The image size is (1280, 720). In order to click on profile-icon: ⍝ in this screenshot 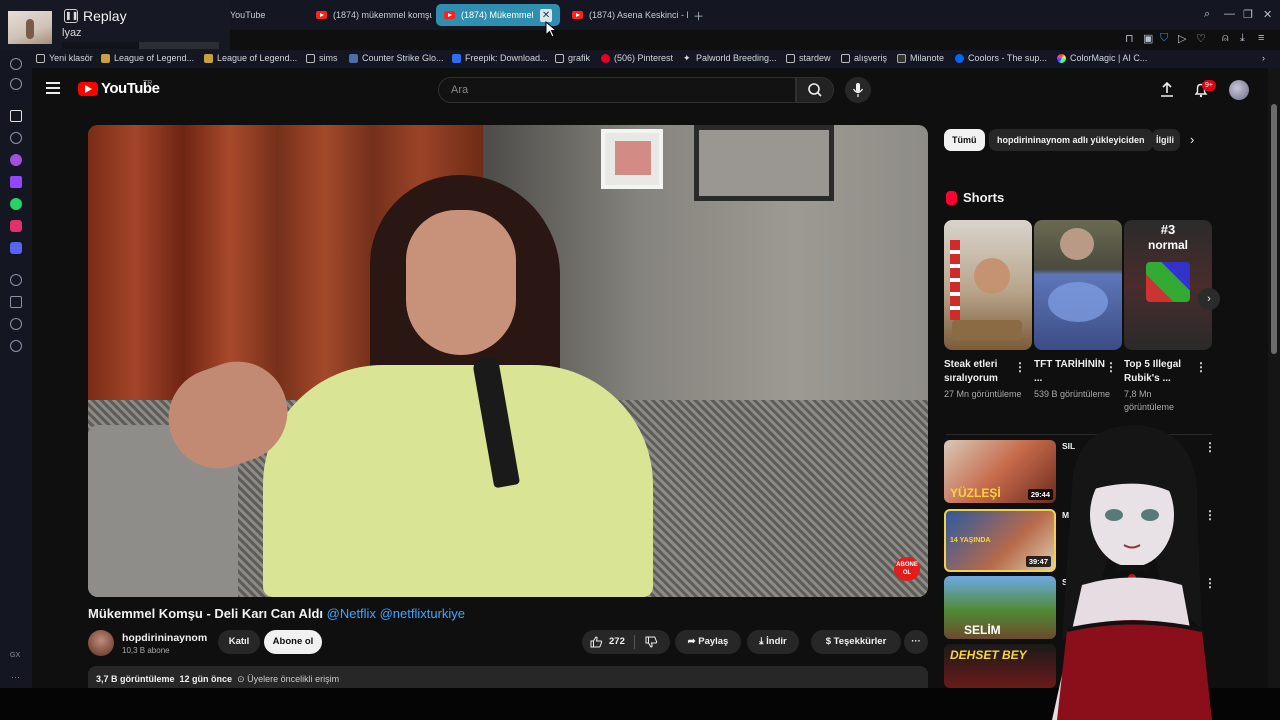, I will do `click(1225, 38)`.